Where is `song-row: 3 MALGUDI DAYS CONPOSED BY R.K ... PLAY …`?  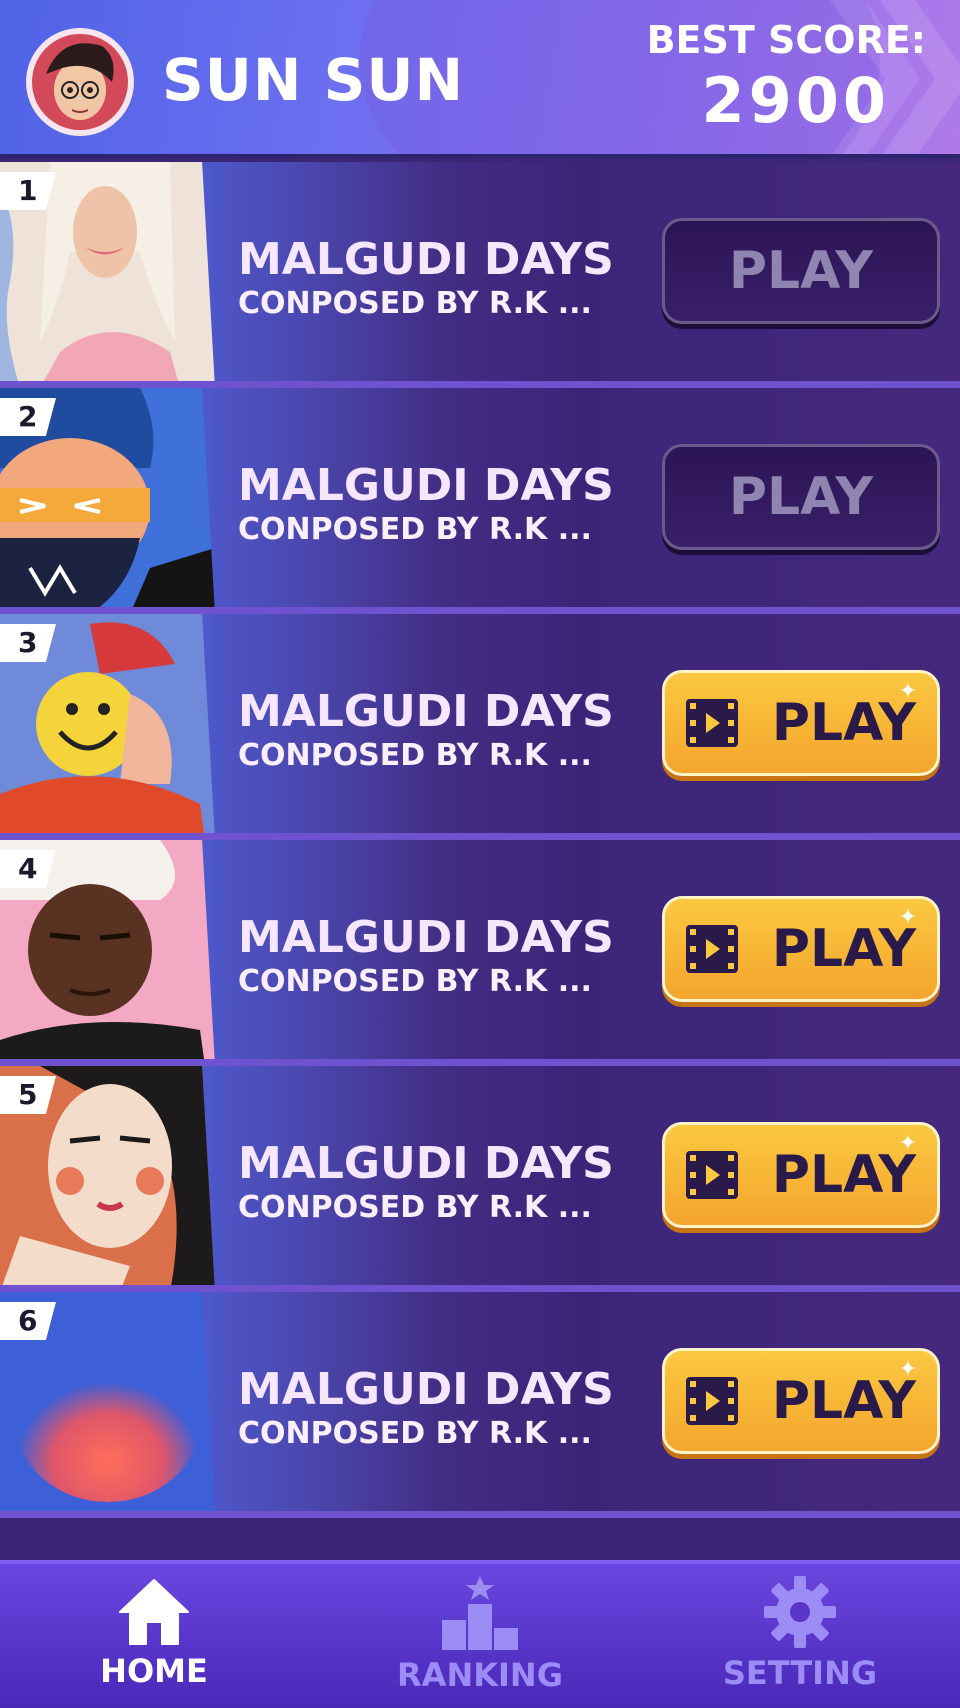
song-row: 3 MALGUDI DAYS CONPOSED BY R.K ... PLAY … is located at coordinates (480, 727).